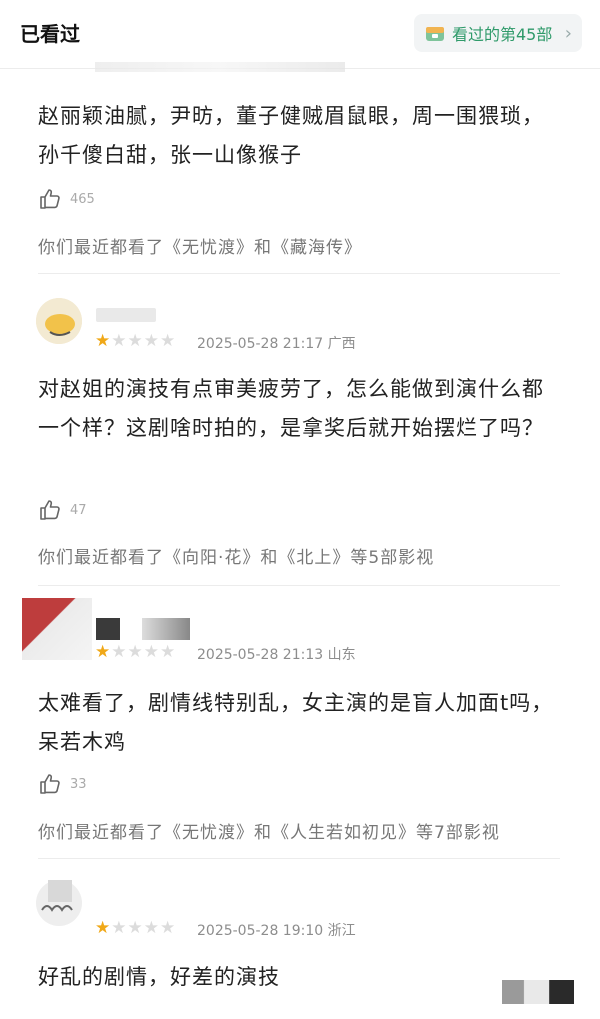 This screenshot has height=1019, width=600. What do you see at coordinates (82, 199) in the screenshot?
I see `like-count: 465` at bounding box center [82, 199].